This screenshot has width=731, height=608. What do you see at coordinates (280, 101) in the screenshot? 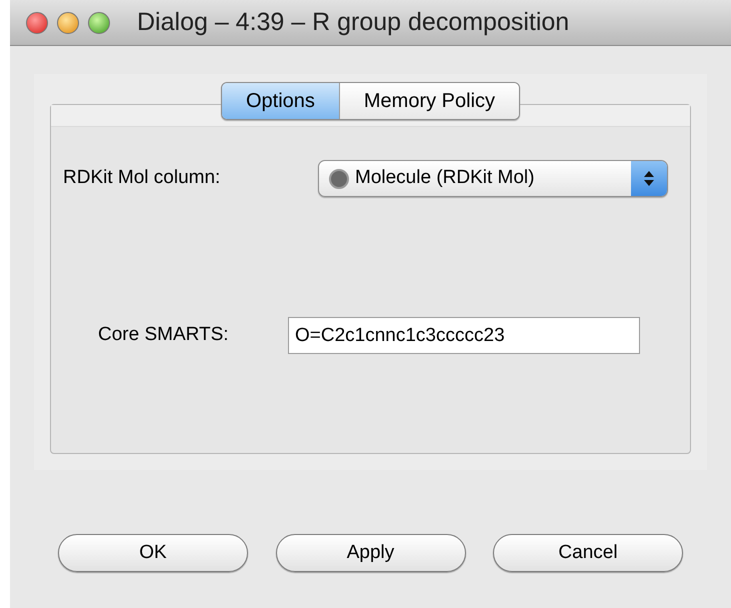
I see `tab: Options` at bounding box center [280, 101].